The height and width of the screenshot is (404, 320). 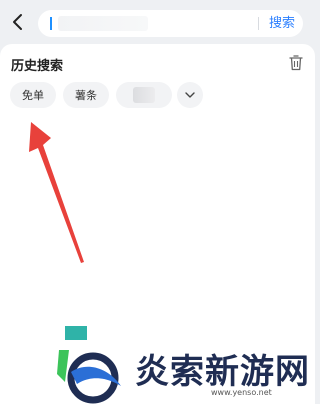 I want to click on watermark-text: 炎索新游网, so click(x=222, y=372).